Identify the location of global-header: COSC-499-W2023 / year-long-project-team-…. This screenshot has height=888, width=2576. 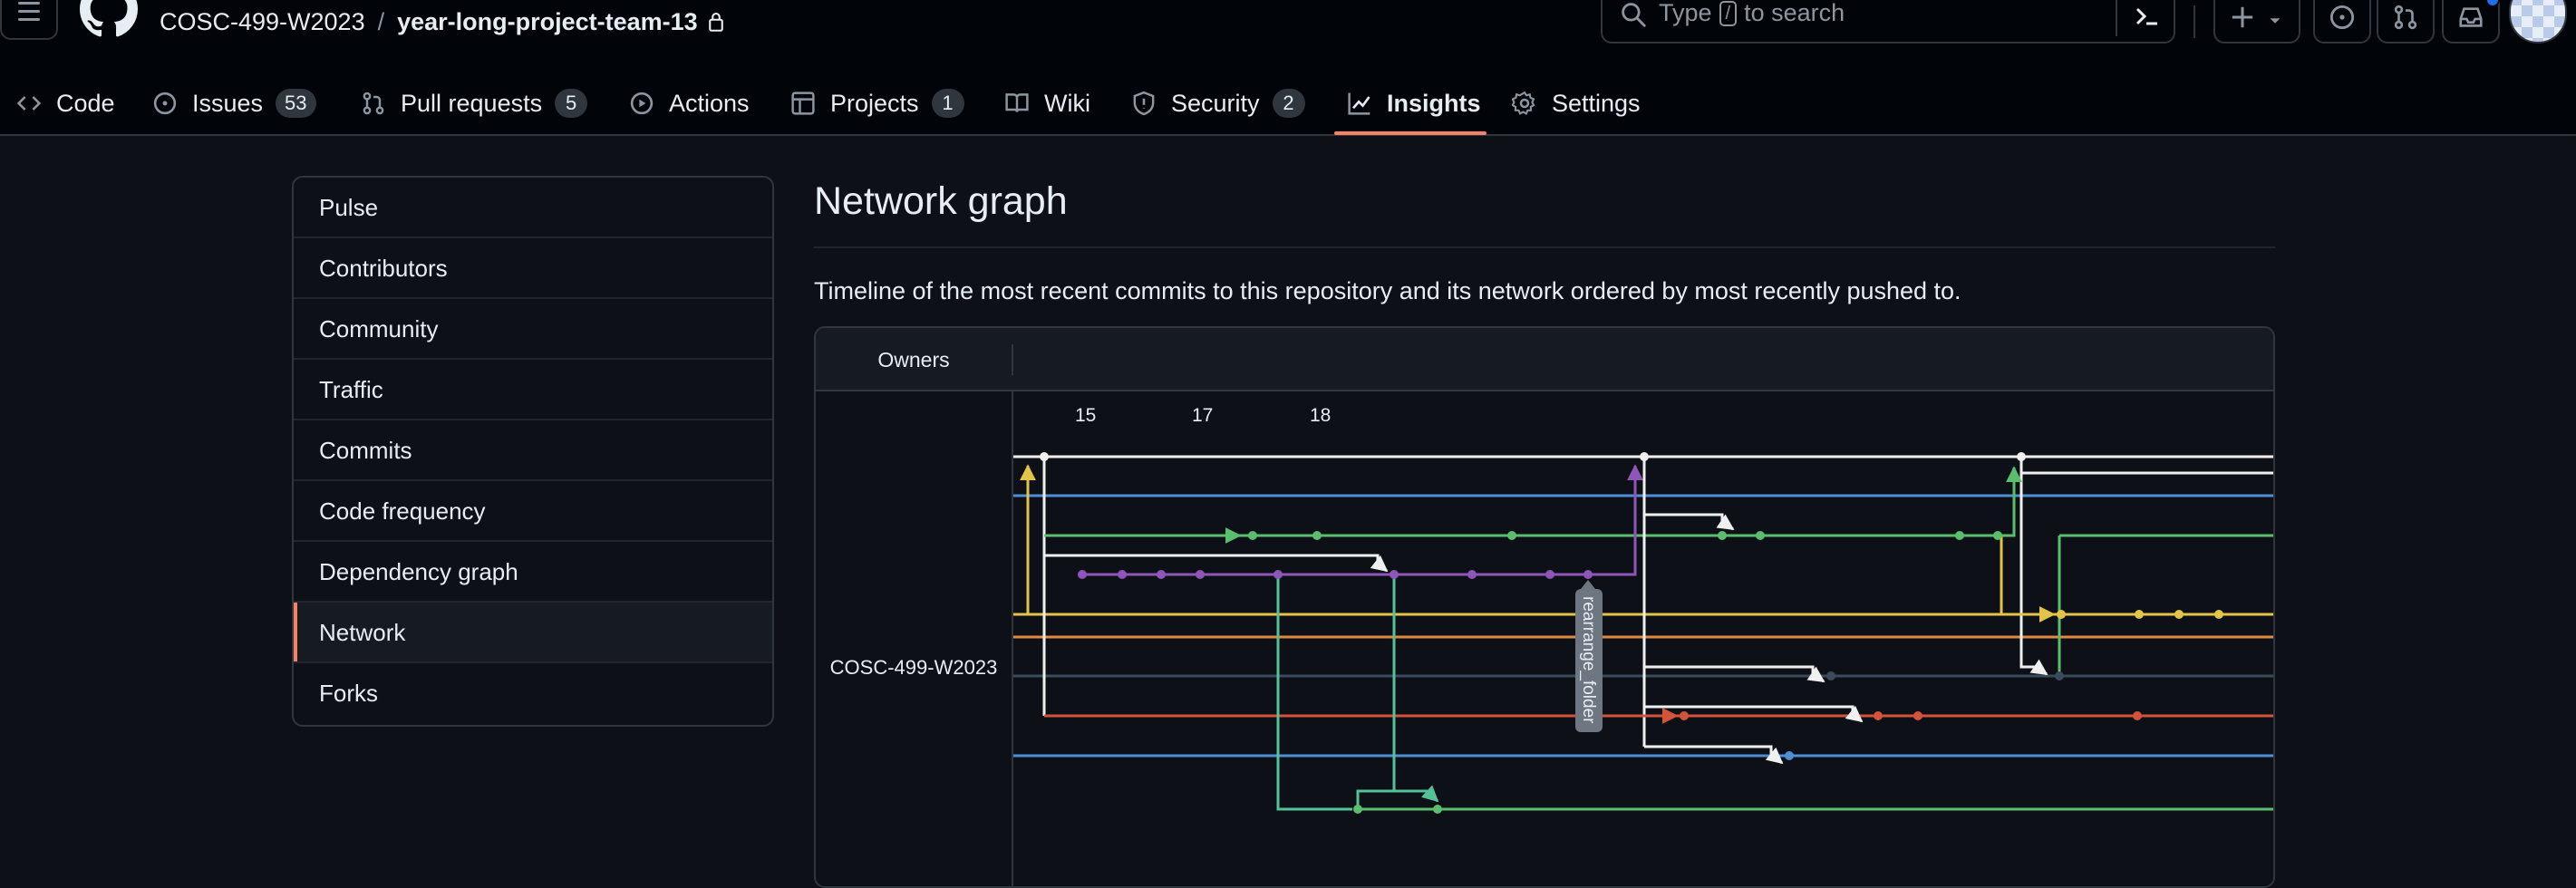
(1288, 35).